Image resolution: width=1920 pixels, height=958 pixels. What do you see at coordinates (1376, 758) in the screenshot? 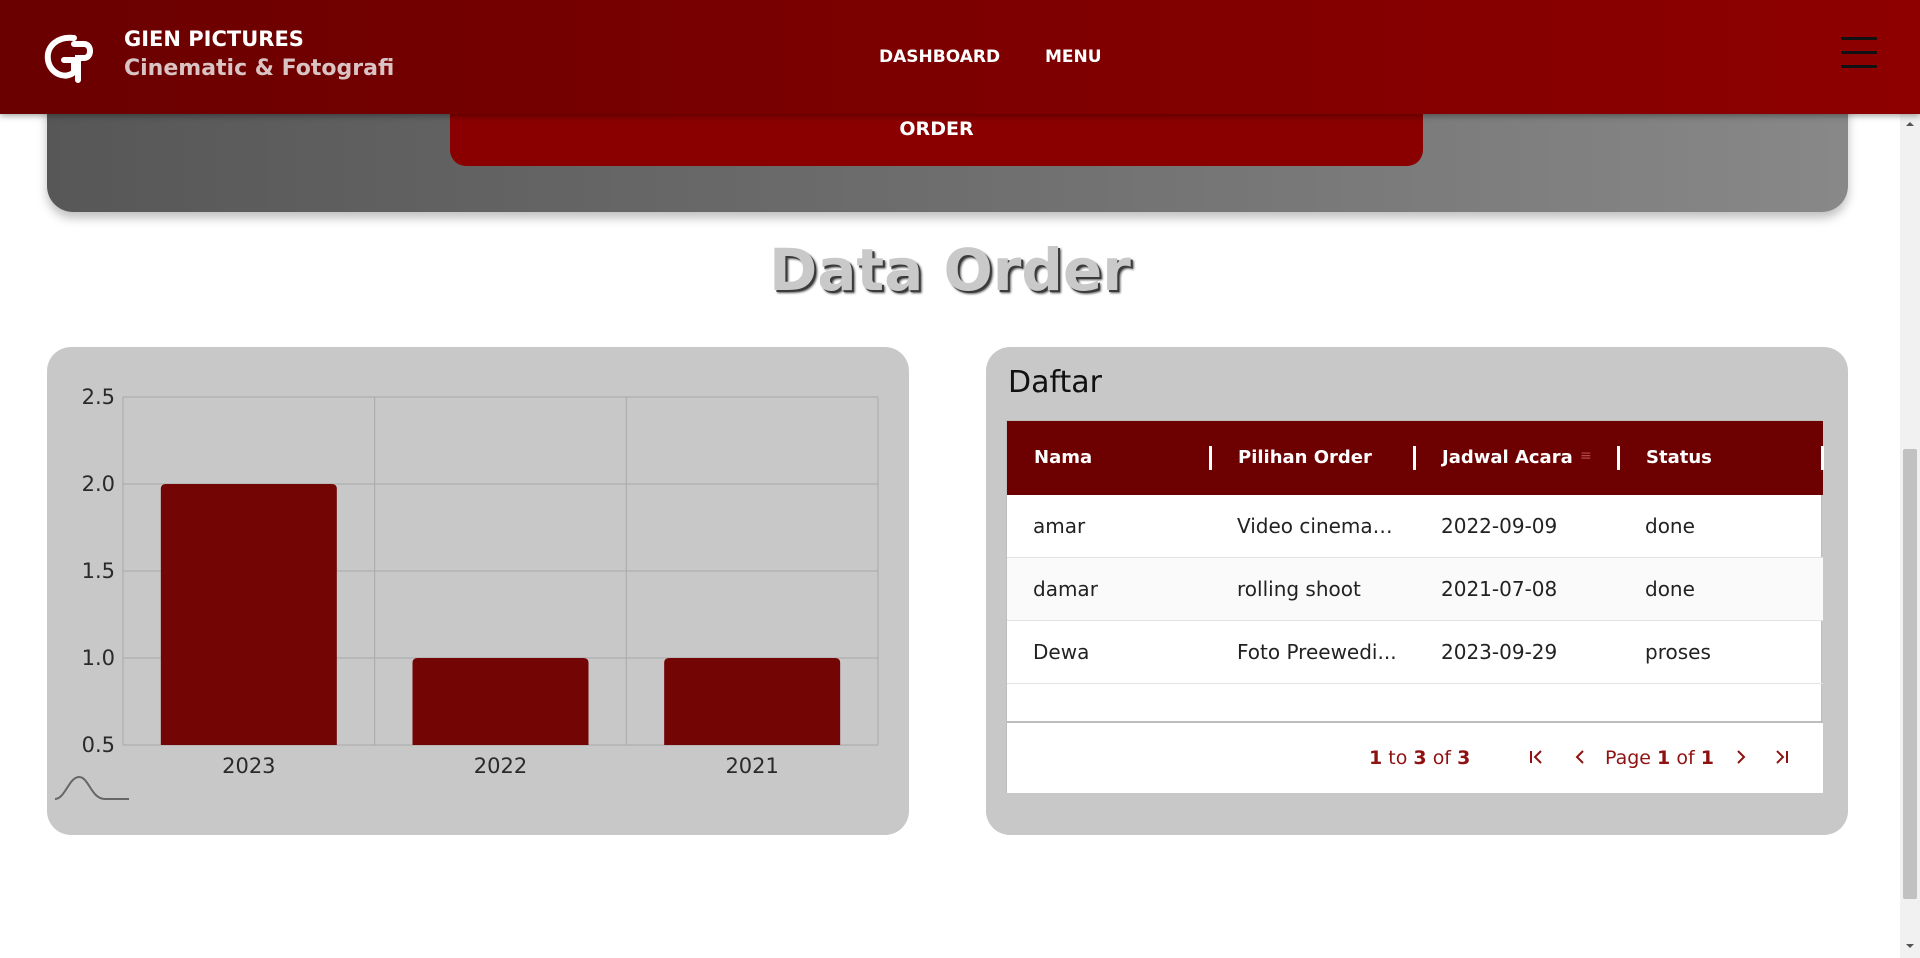
I see `row-from: 1` at bounding box center [1376, 758].